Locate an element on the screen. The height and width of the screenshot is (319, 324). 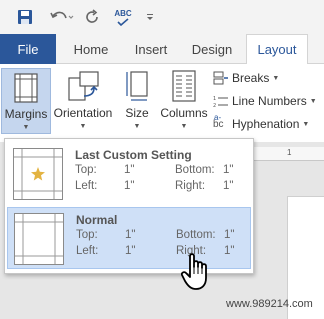
tab-file-label: File is located at coordinates (28, 49).